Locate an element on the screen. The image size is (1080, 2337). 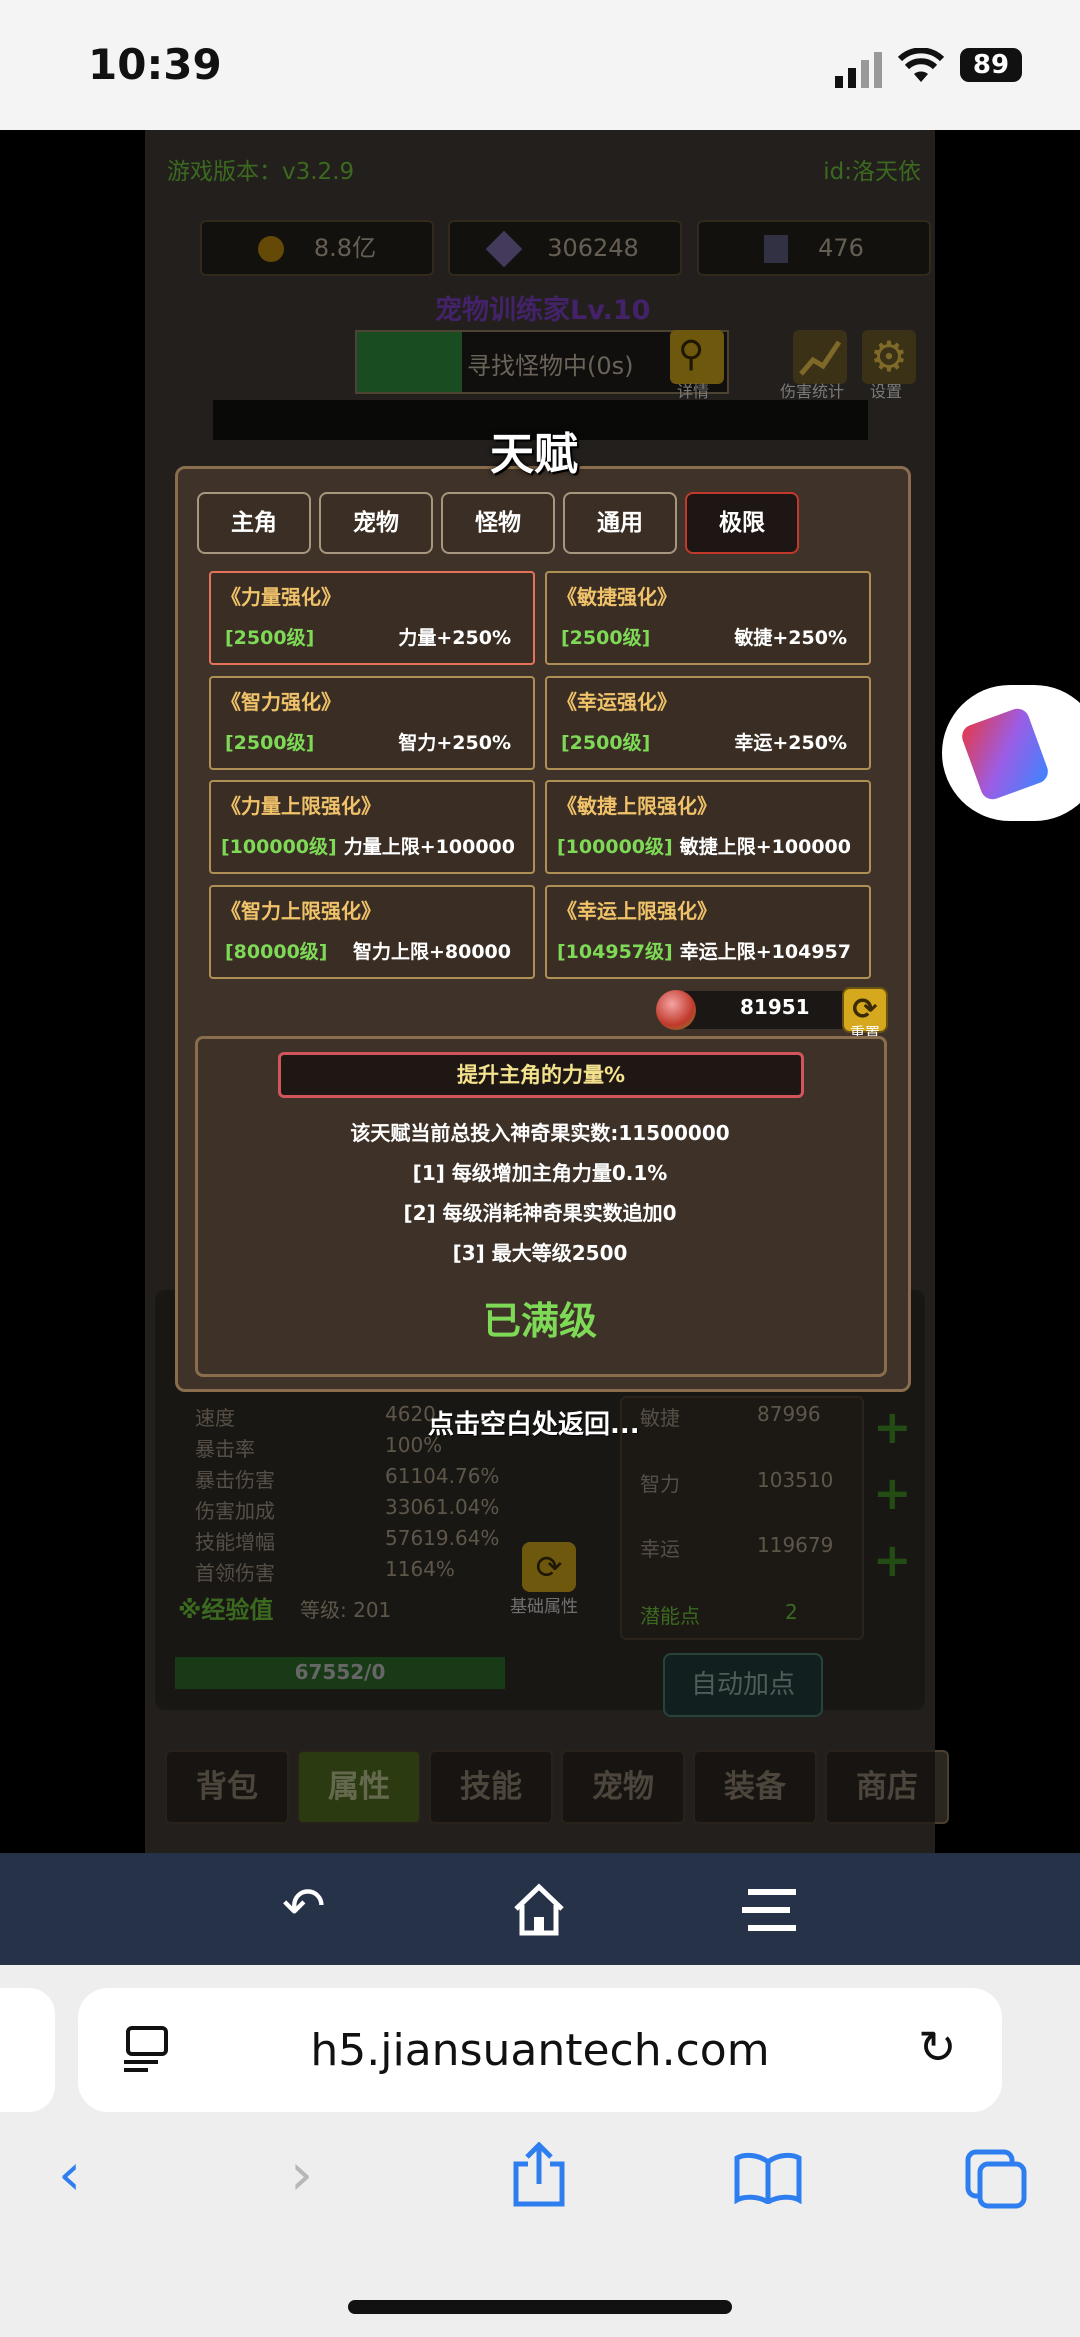
floating-app-button is located at coordinates (1011, 753).